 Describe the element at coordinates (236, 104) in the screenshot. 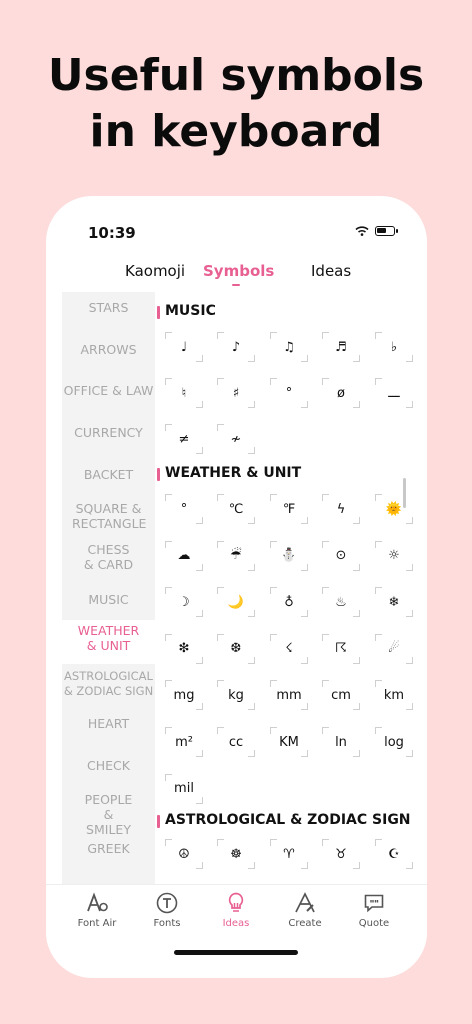

I see `headline: Useful symbols in keyboard` at that location.